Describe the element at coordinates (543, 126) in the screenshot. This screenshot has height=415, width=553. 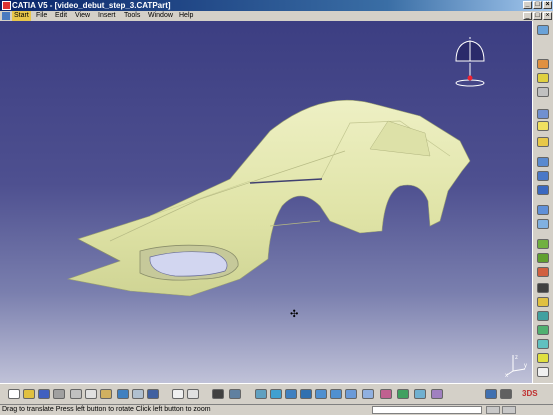
I see `offset-icon` at that location.